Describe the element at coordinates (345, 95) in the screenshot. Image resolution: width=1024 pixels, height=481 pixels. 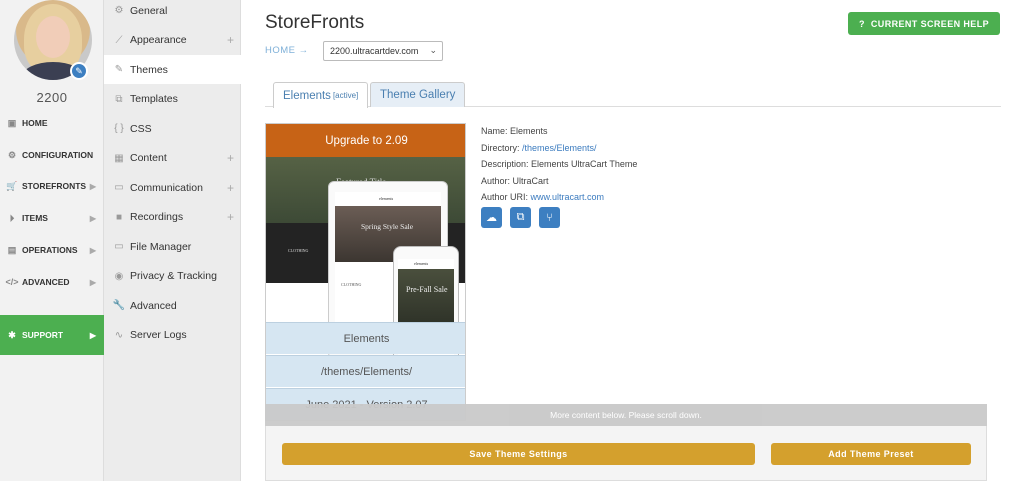
I see `tab-active-badge: [active]` at that location.